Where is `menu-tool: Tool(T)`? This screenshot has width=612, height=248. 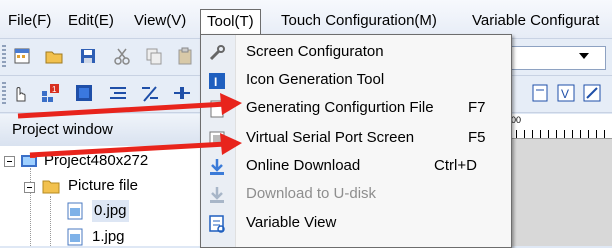 menu-tool: Tool(T) is located at coordinates (230, 21).